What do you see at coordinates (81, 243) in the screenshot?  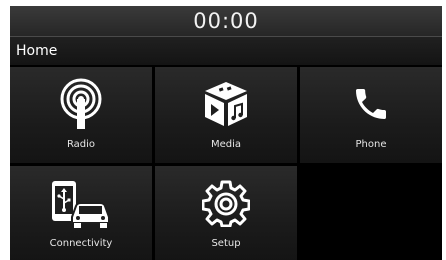 I see `connectivity-label: Connectivity` at bounding box center [81, 243].